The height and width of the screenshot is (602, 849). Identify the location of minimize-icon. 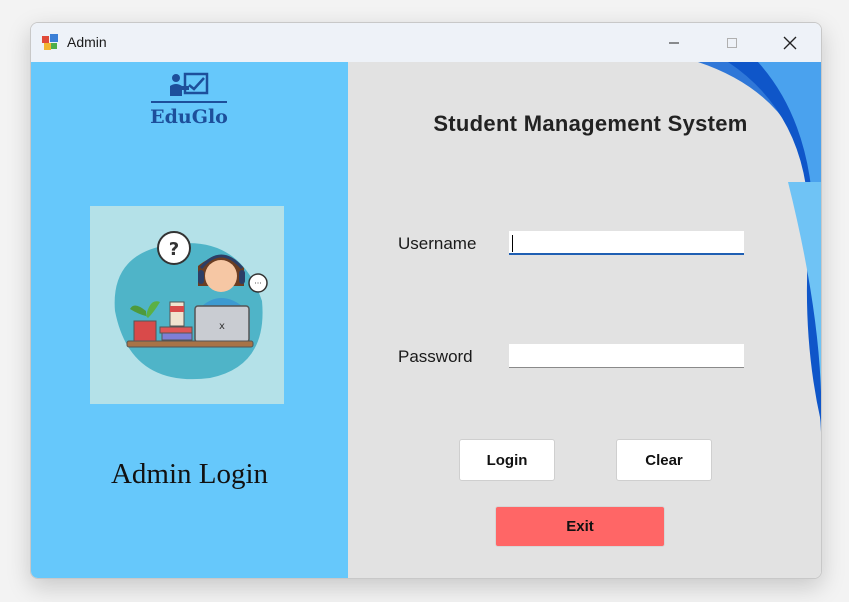
(674, 42).